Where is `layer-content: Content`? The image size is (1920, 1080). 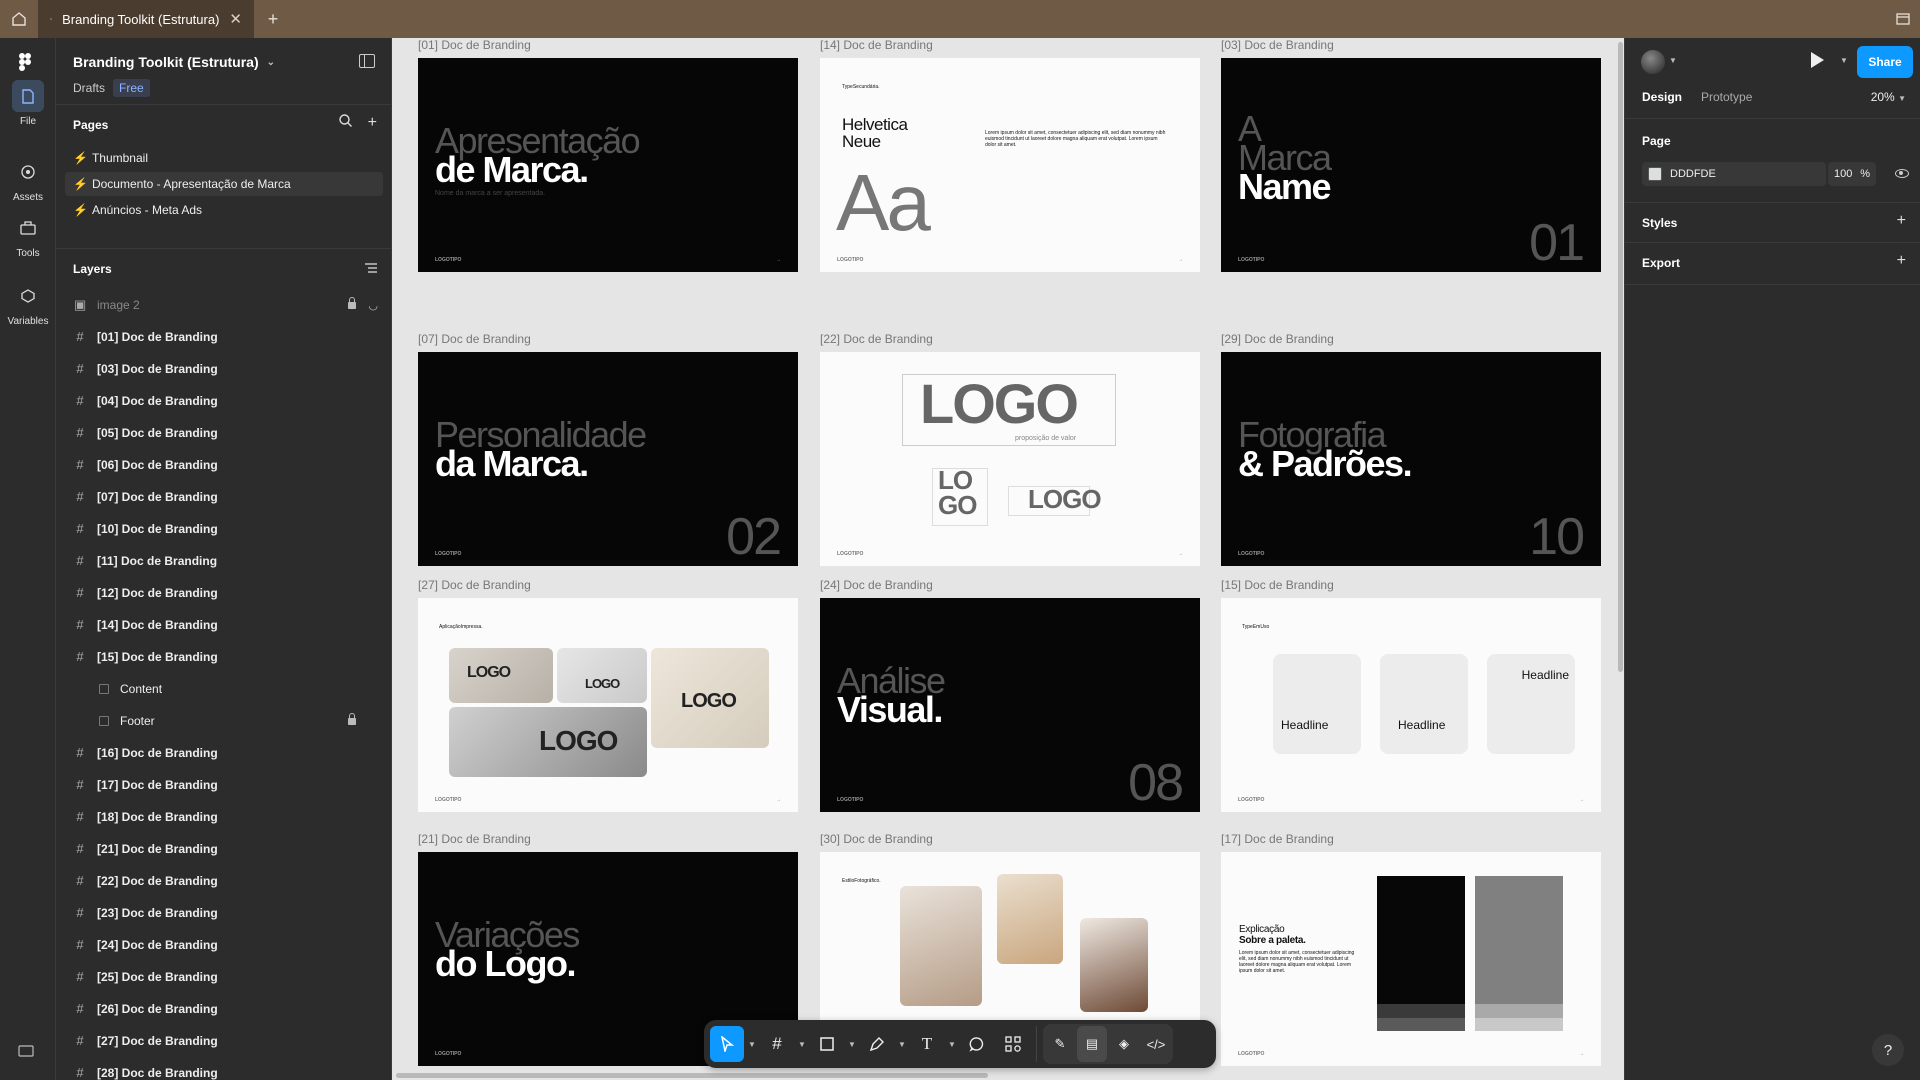
layer-content: Content is located at coordinates (223, 689).